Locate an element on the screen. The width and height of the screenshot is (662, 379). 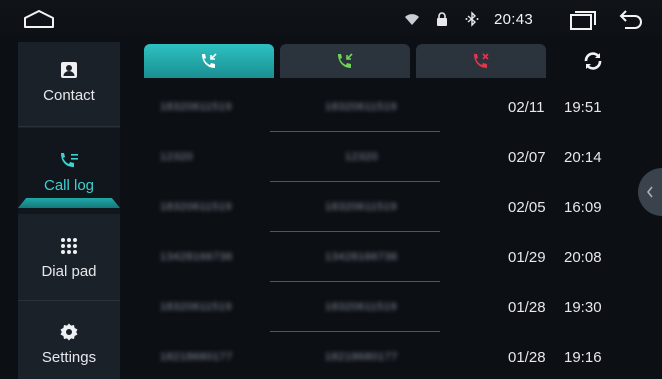
sidebar-item-dial-pad: Dial pad is located at coordinates (69, 257).